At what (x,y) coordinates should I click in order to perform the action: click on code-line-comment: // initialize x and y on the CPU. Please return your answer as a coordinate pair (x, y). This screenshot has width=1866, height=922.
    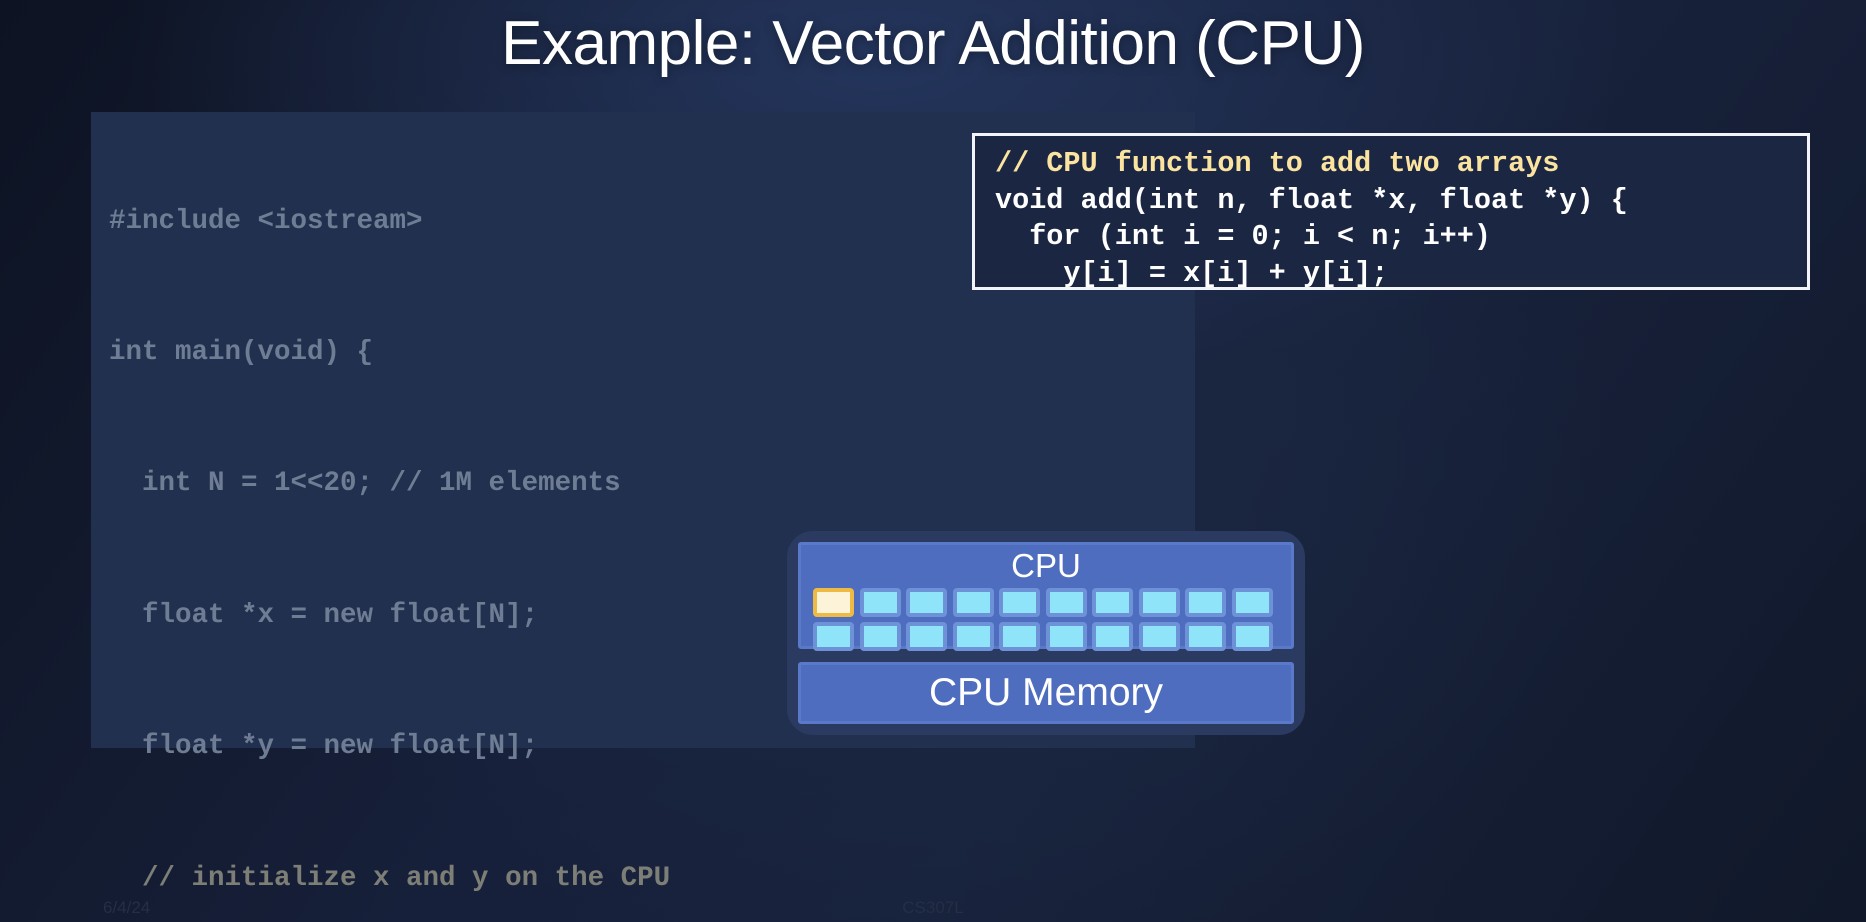
    Looking at the image, I should click on (390, 878).